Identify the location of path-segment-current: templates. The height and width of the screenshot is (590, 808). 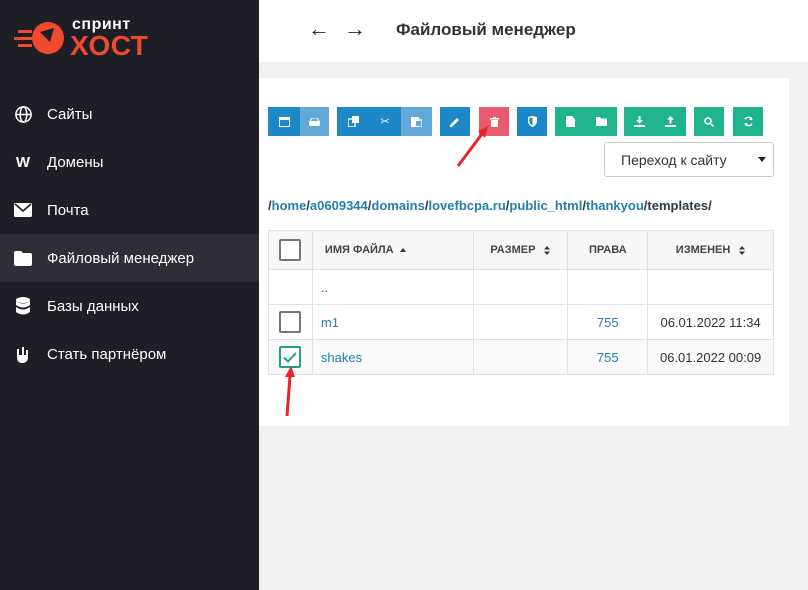
(678, 205).